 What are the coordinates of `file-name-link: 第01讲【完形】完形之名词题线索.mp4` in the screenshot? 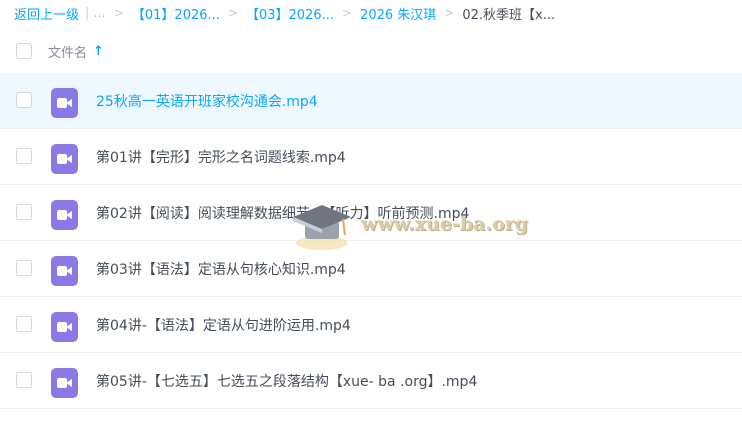 It's located at (221, 157).